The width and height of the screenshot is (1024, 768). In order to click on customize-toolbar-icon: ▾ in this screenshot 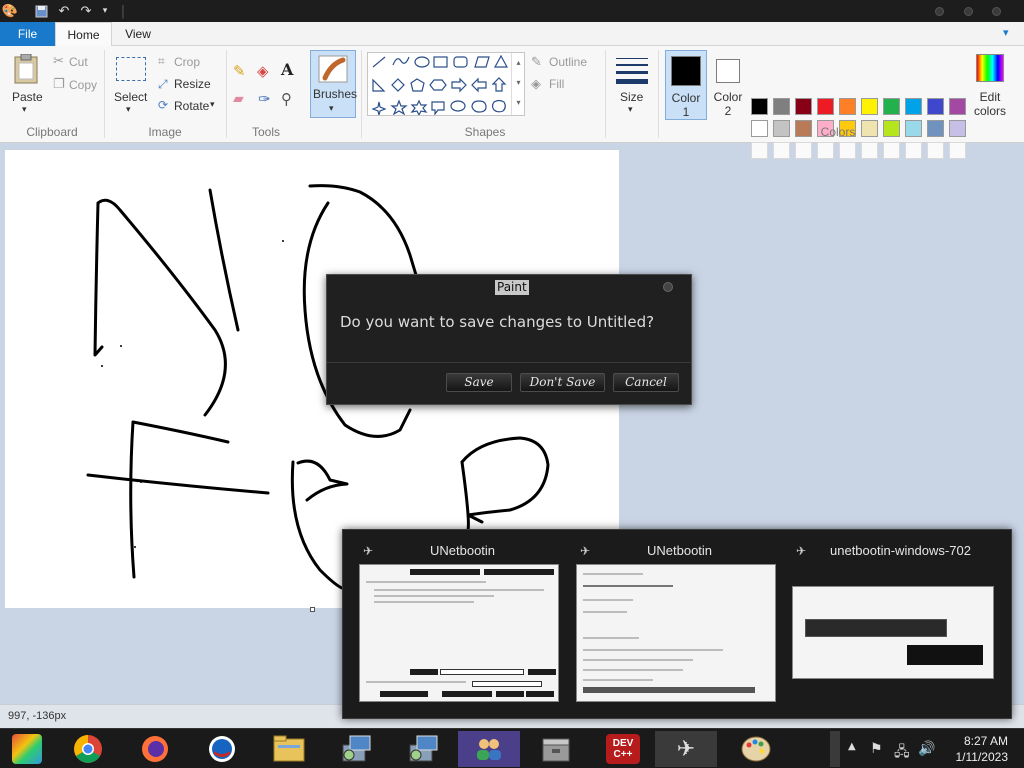, I will do `click(105, 11)`.